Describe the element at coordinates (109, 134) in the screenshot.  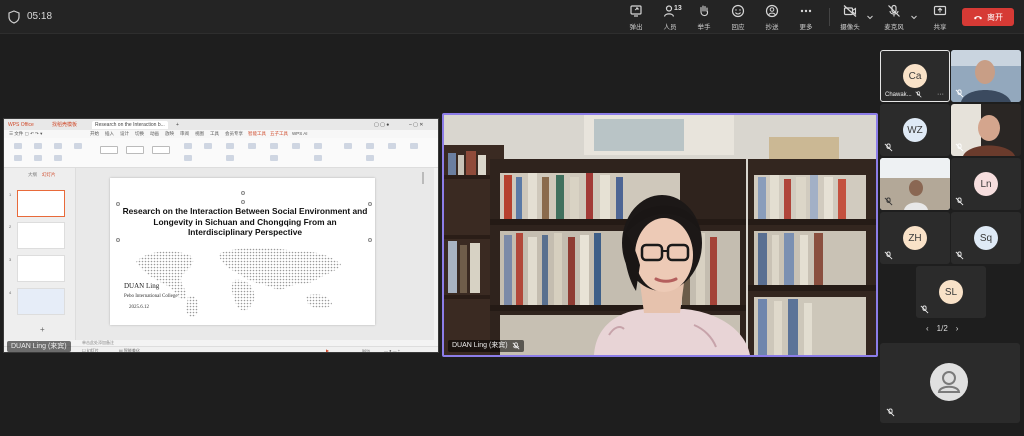
I see `menu-insert: 插入` at that location.